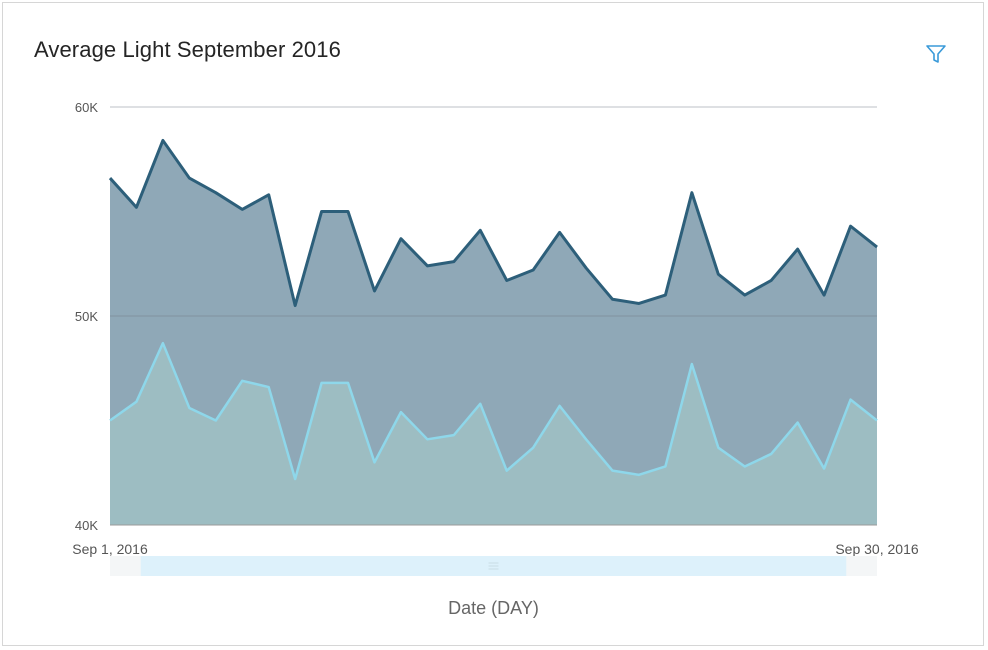 The height and width of the screenshot is (650, 988). What do you see at coordinates (877, 549) in the screenshot?
I see `x-tick-label-end: Sep 30, 2016` at bounding box center [877, 549].